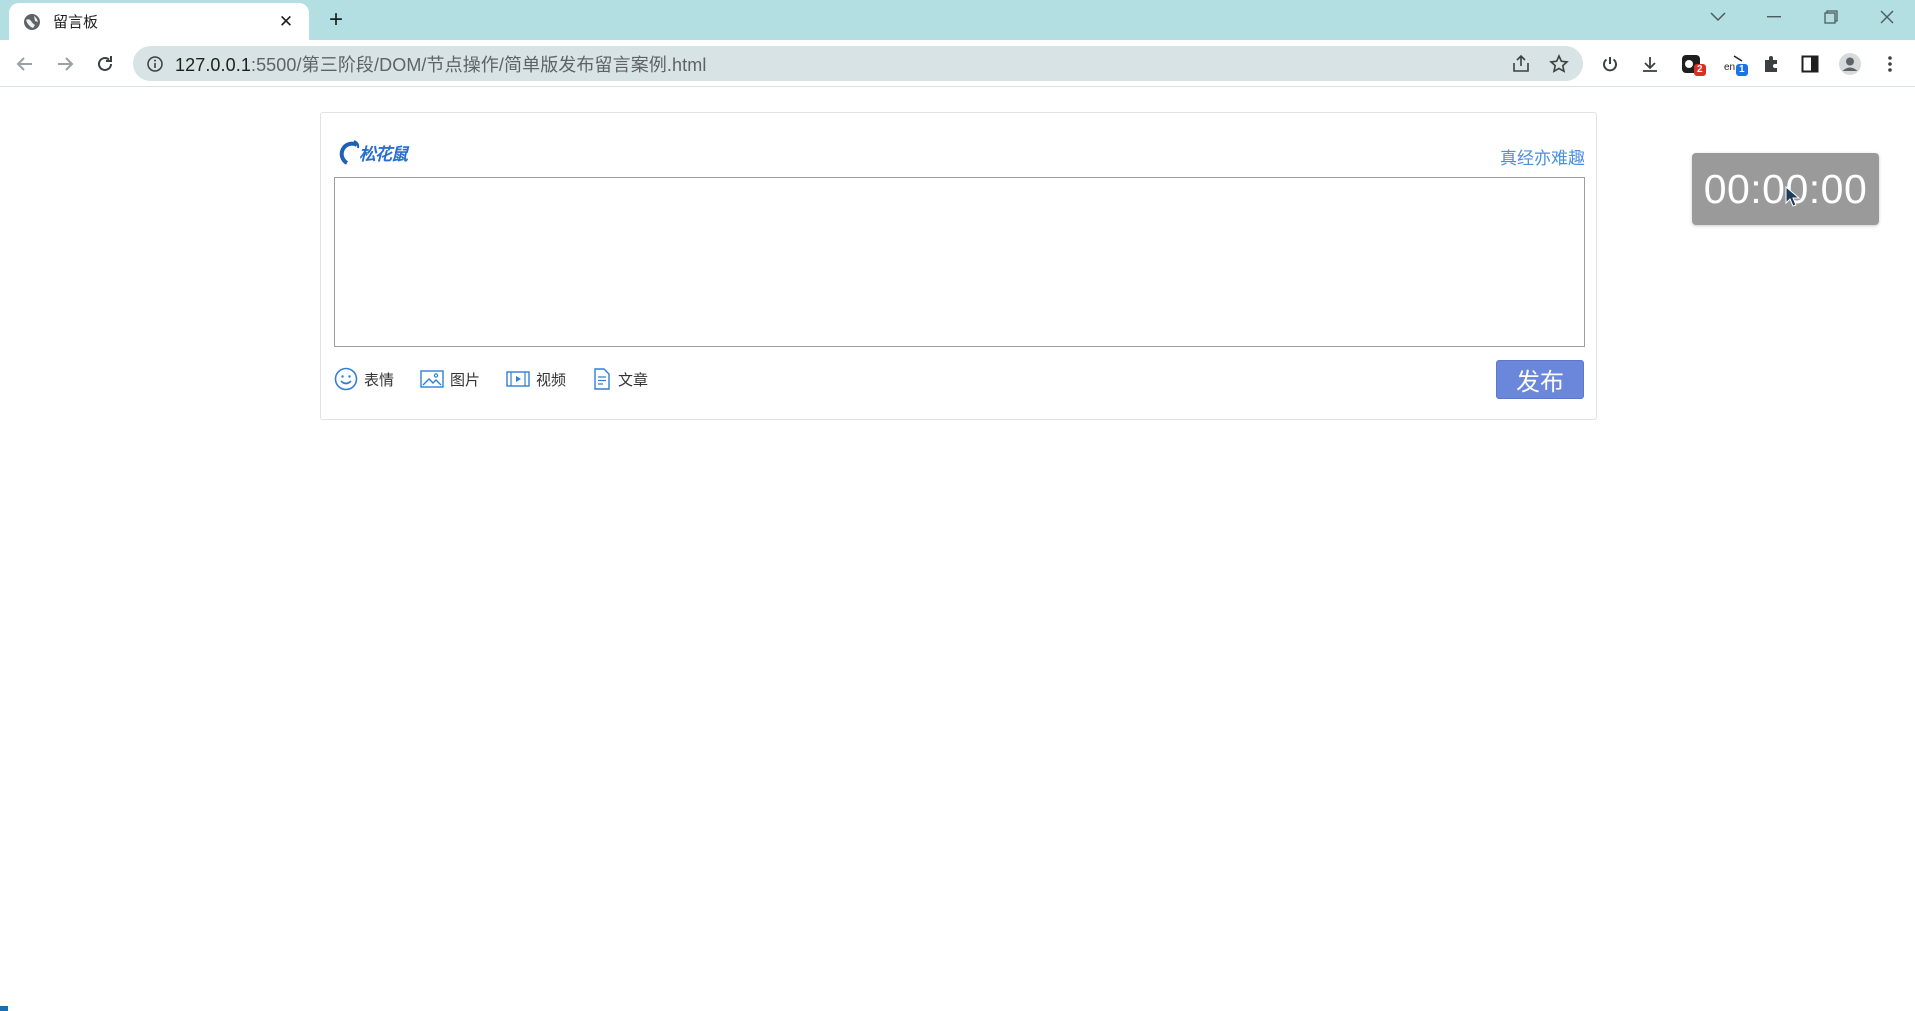 This screenshot has height=1011, width=1915. Describe the element at coordinates (551, 380) in the screenshot. I see `tool-video-label: 视频` at that location.